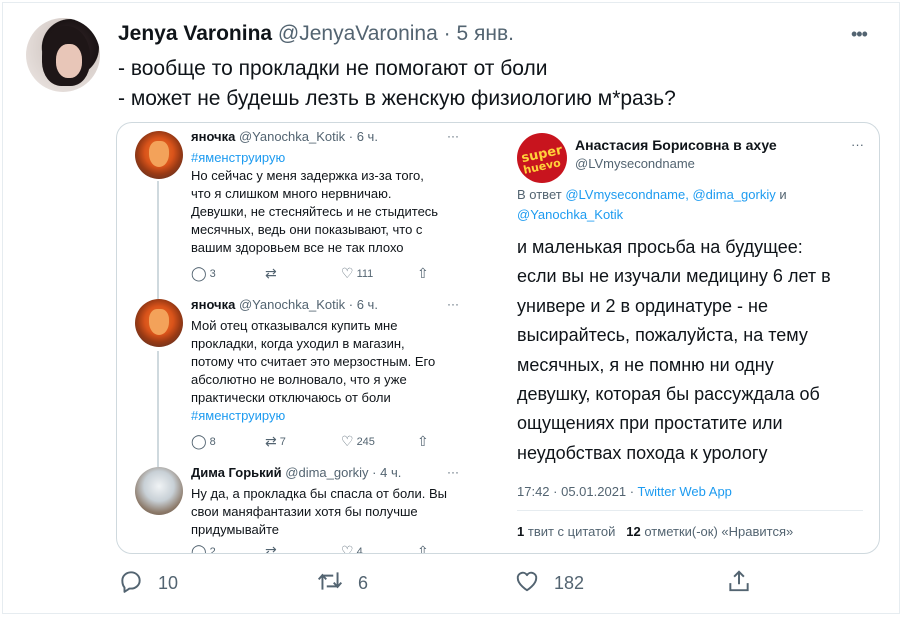 The height and width of the screenshot is (617, 902). I want to click on like-count: 245, so click(365, 442).